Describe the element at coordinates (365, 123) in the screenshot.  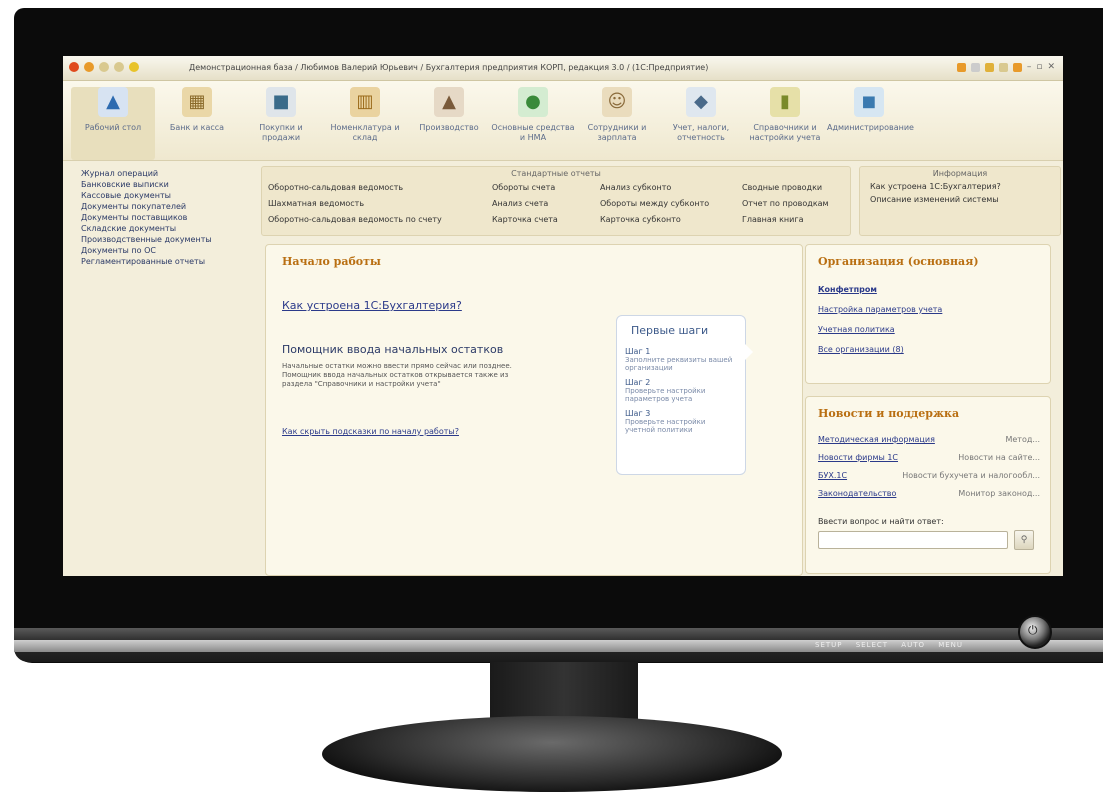
I see `section-warehouse: ▥ Номенклатура и склад` at that location.